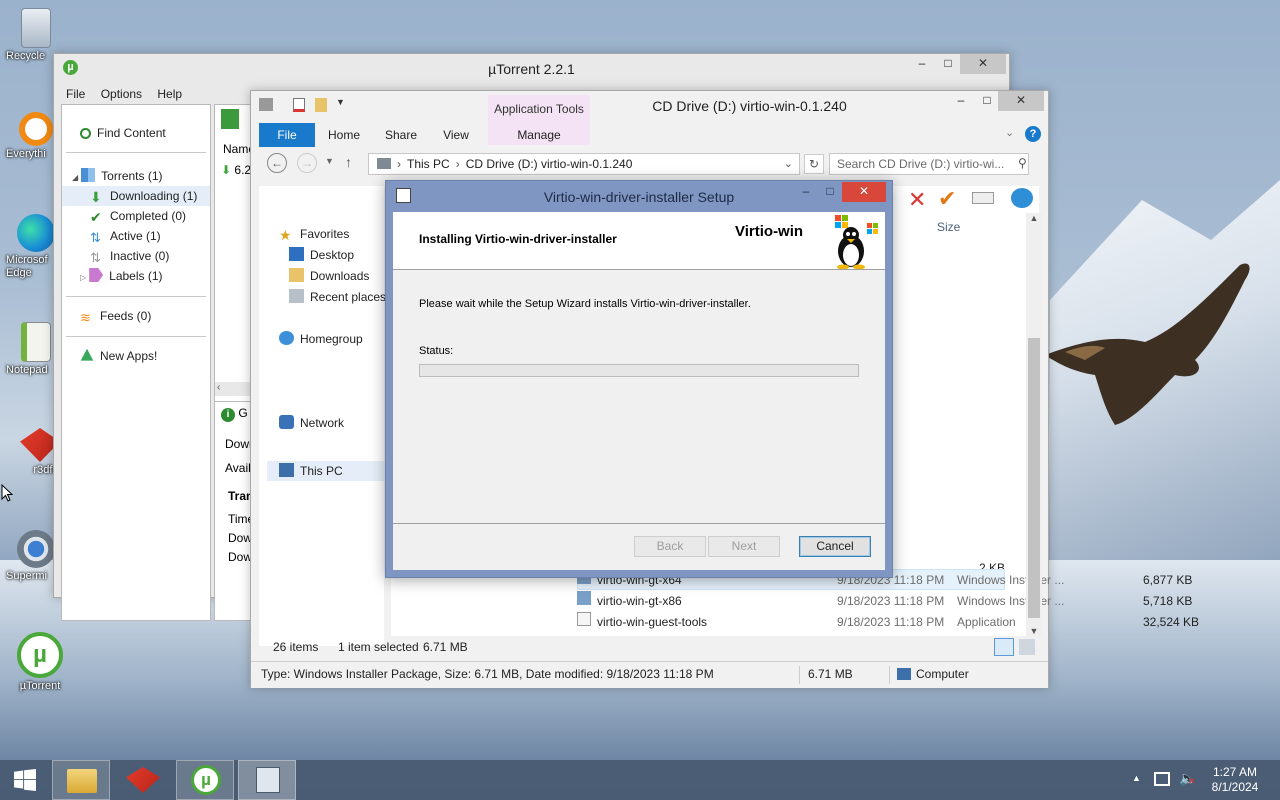  I want to click on taskbar-utorrent: µ, so click(205, 780).